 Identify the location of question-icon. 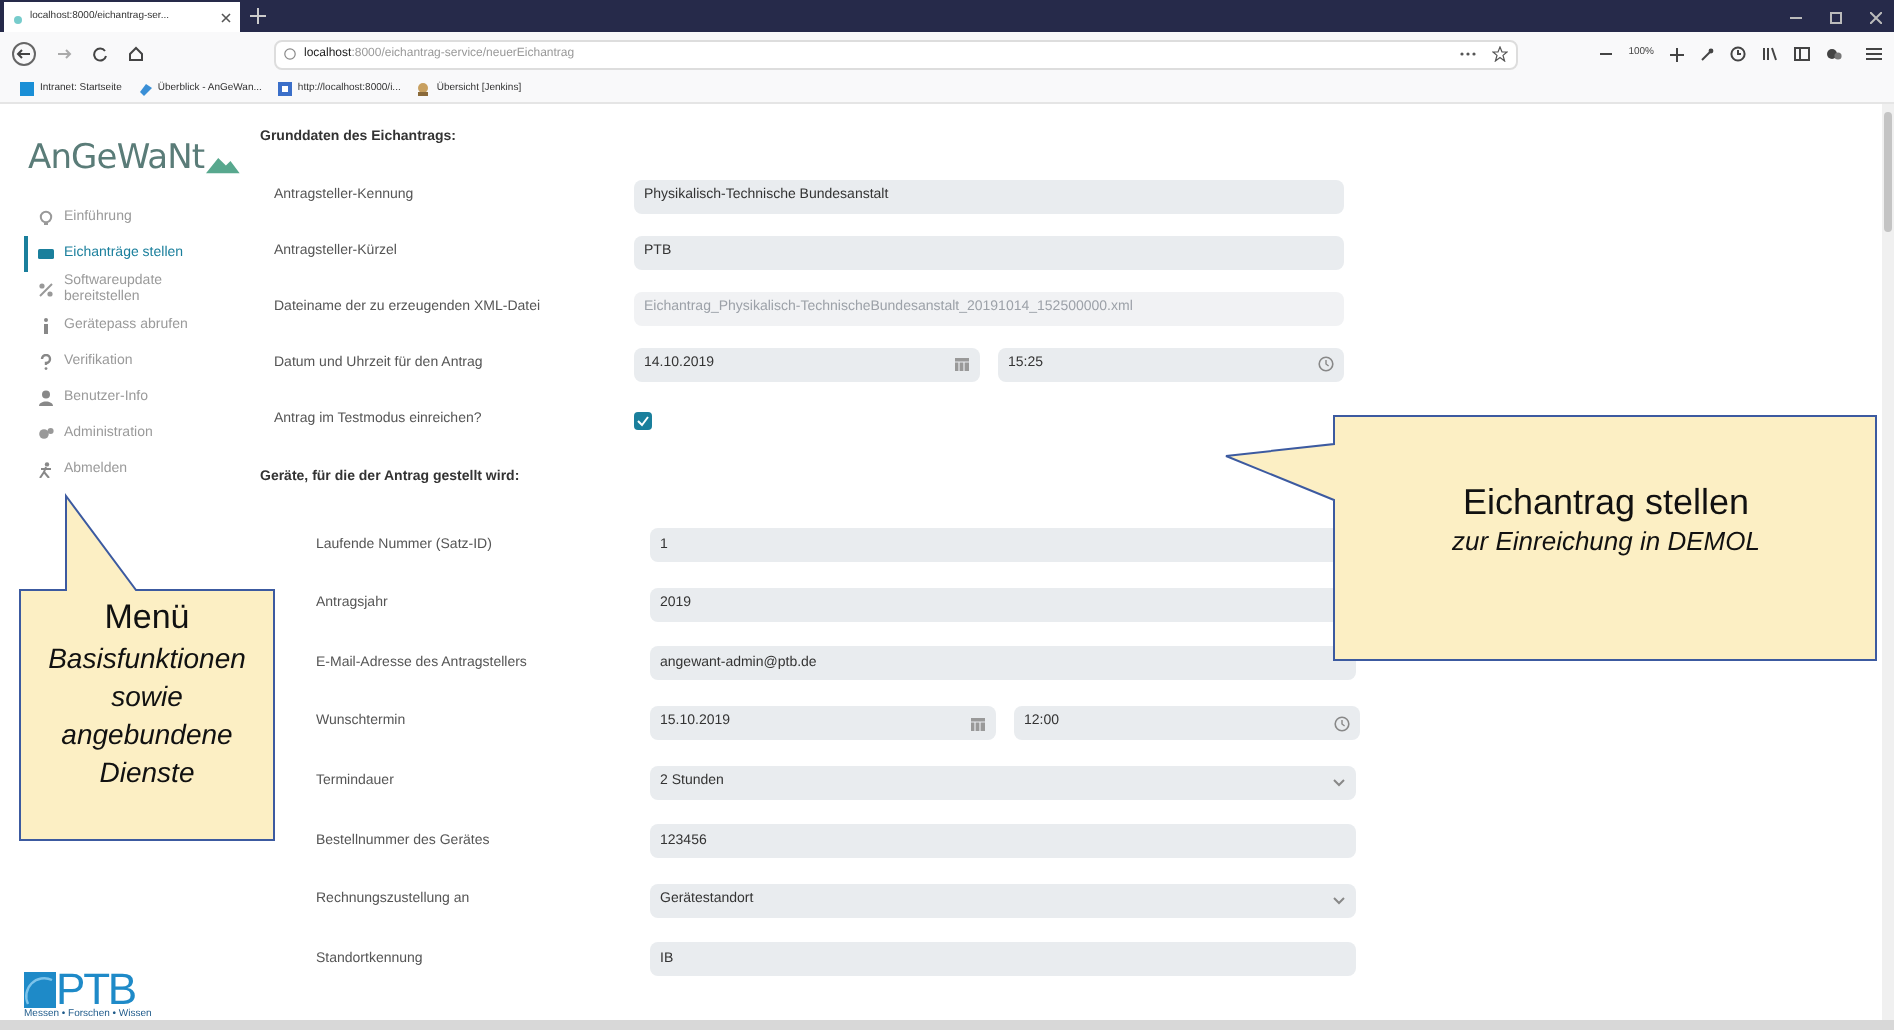
(46, 362).